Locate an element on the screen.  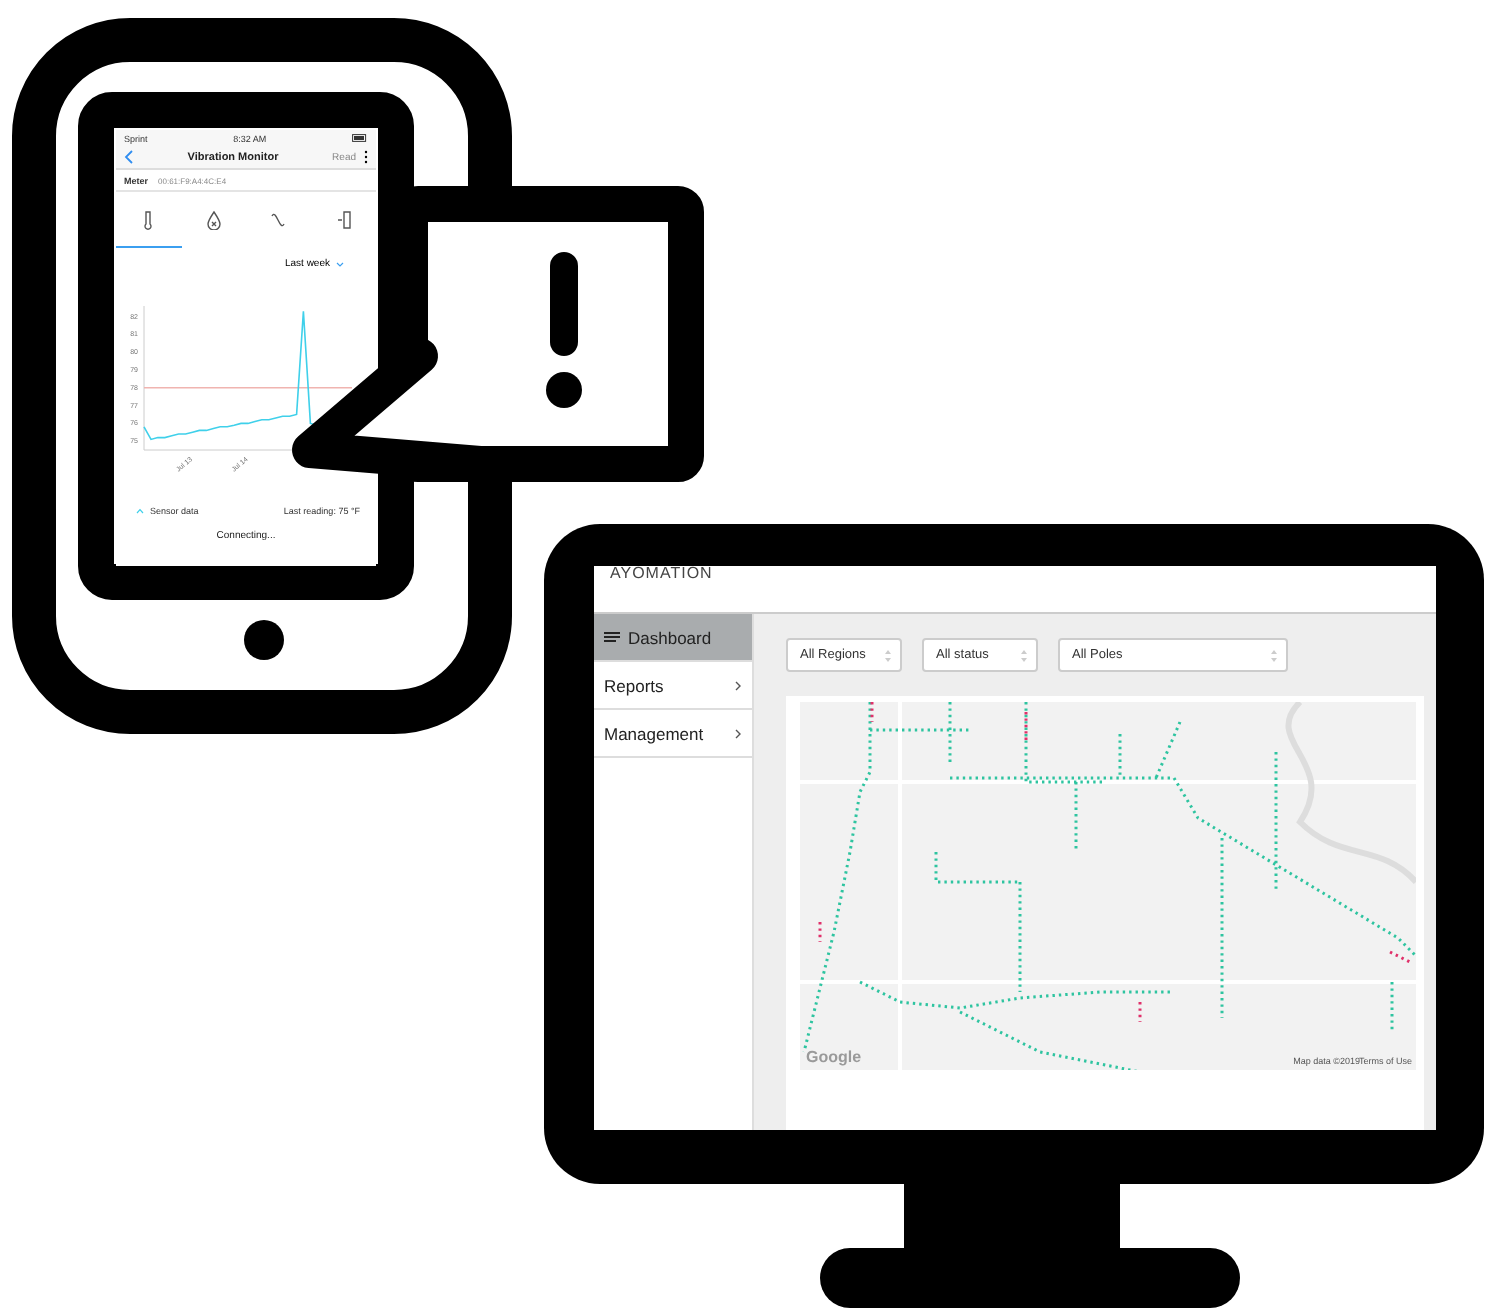
map-logo: Google is located at coordinates (834, 1057).